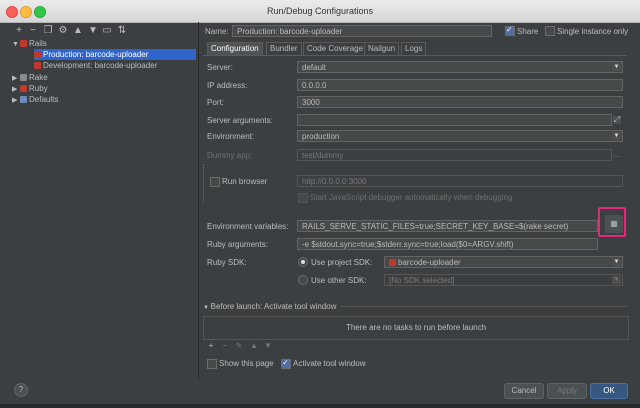 This screenshot has width=640, height=408. What do you see at coordinates (212, 364) in the screenshot?
I see `show-page-checkbox` at bounding box center [212, 364].